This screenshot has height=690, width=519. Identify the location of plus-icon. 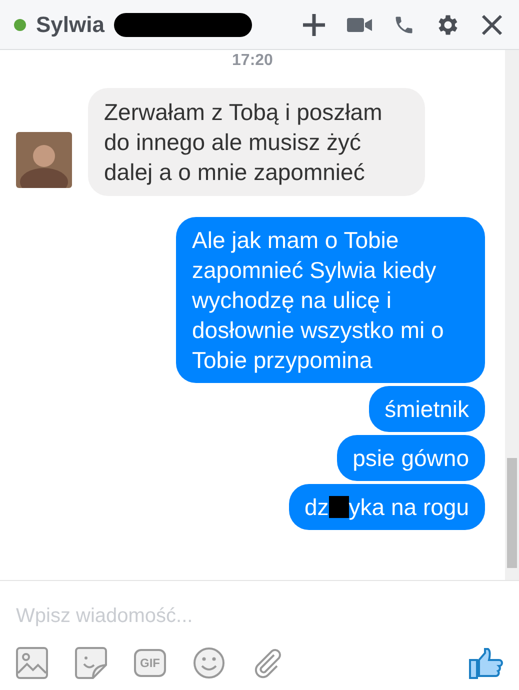
(314, 25).